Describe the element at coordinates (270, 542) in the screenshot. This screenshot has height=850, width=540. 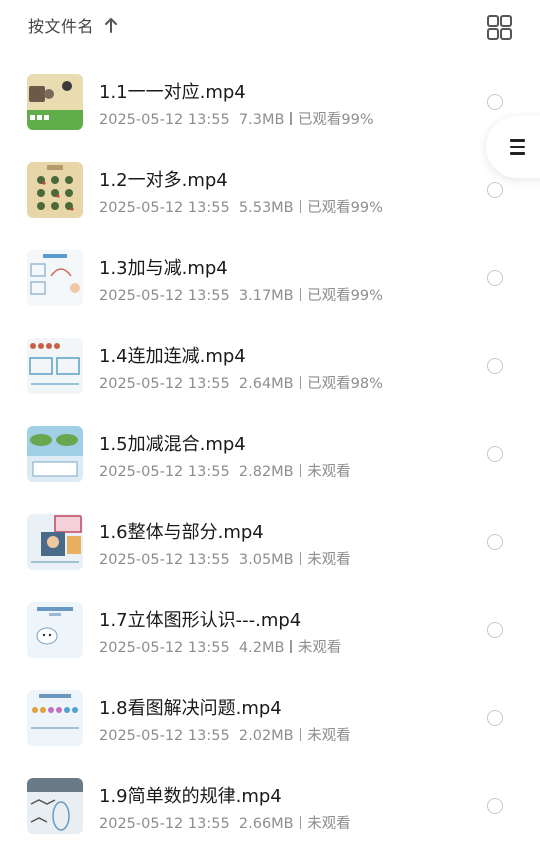
I see `list-item: 1.6整体与部分.mp4 2025-05-12 13:55 3.05MB 未观看` at that location.